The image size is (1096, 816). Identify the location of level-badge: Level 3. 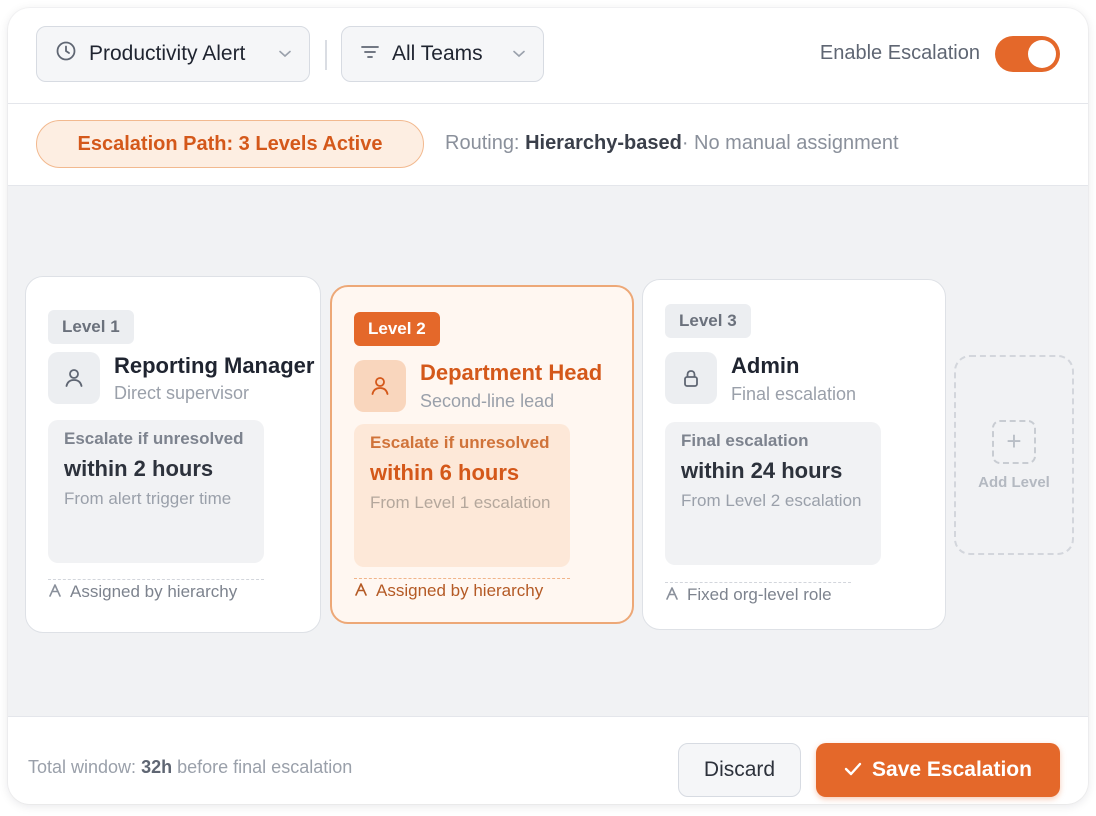
(708, 321).